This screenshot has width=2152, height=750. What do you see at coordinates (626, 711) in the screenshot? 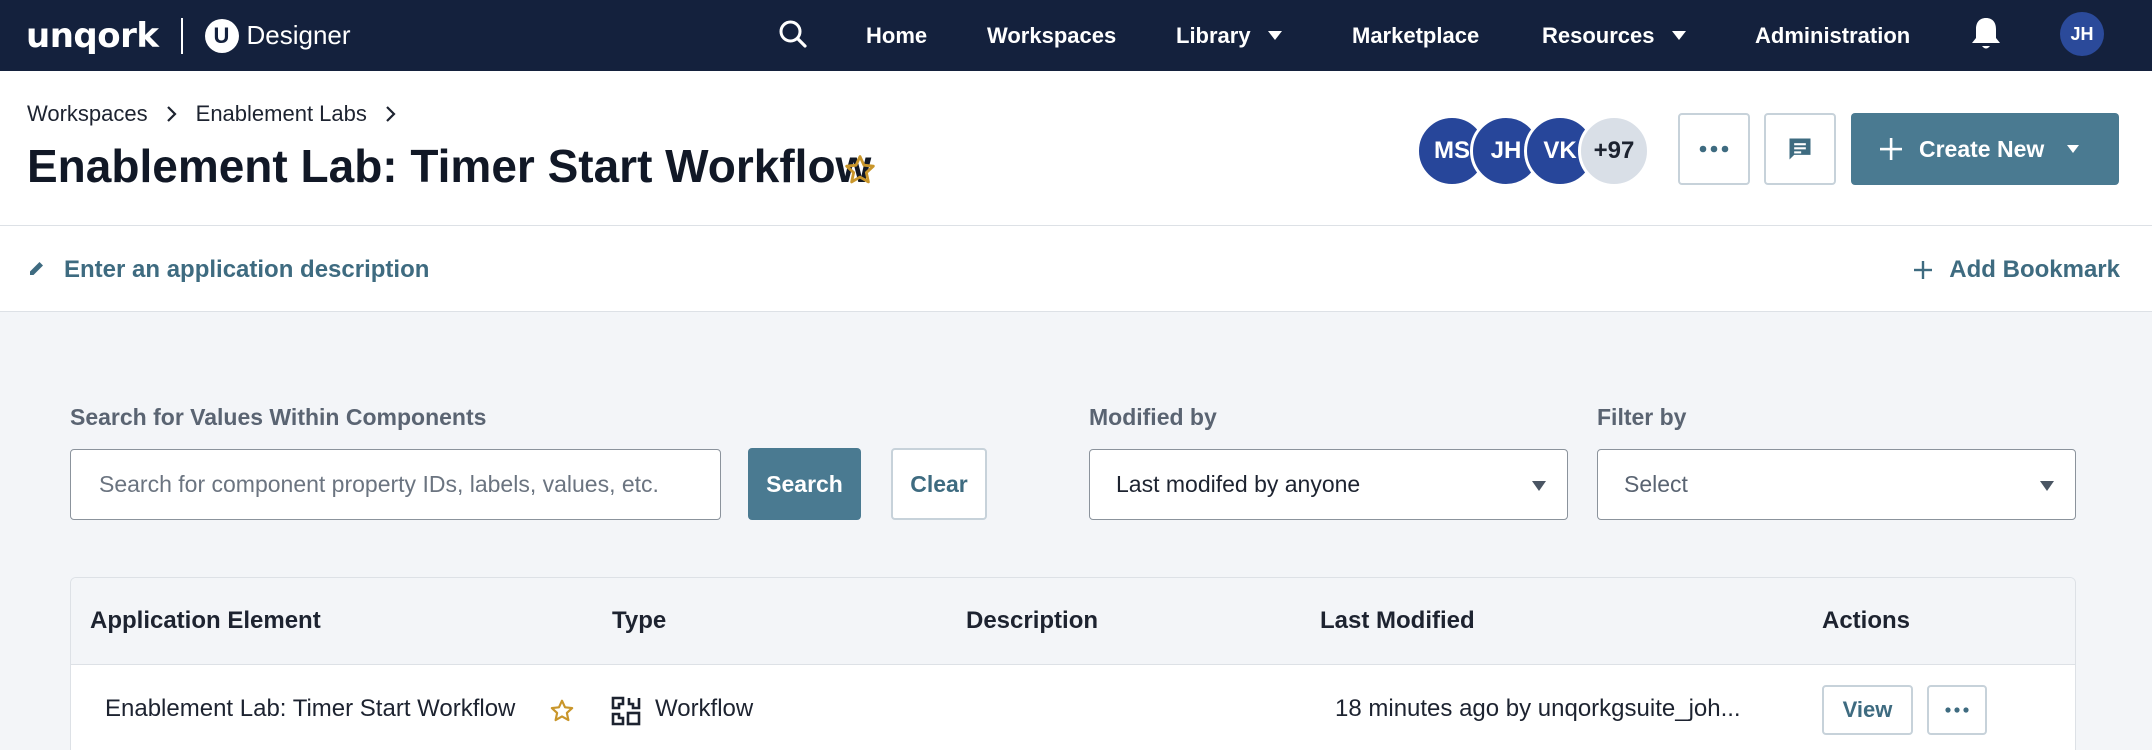
I see `workflow-icon` at bounding box center [626, 711].